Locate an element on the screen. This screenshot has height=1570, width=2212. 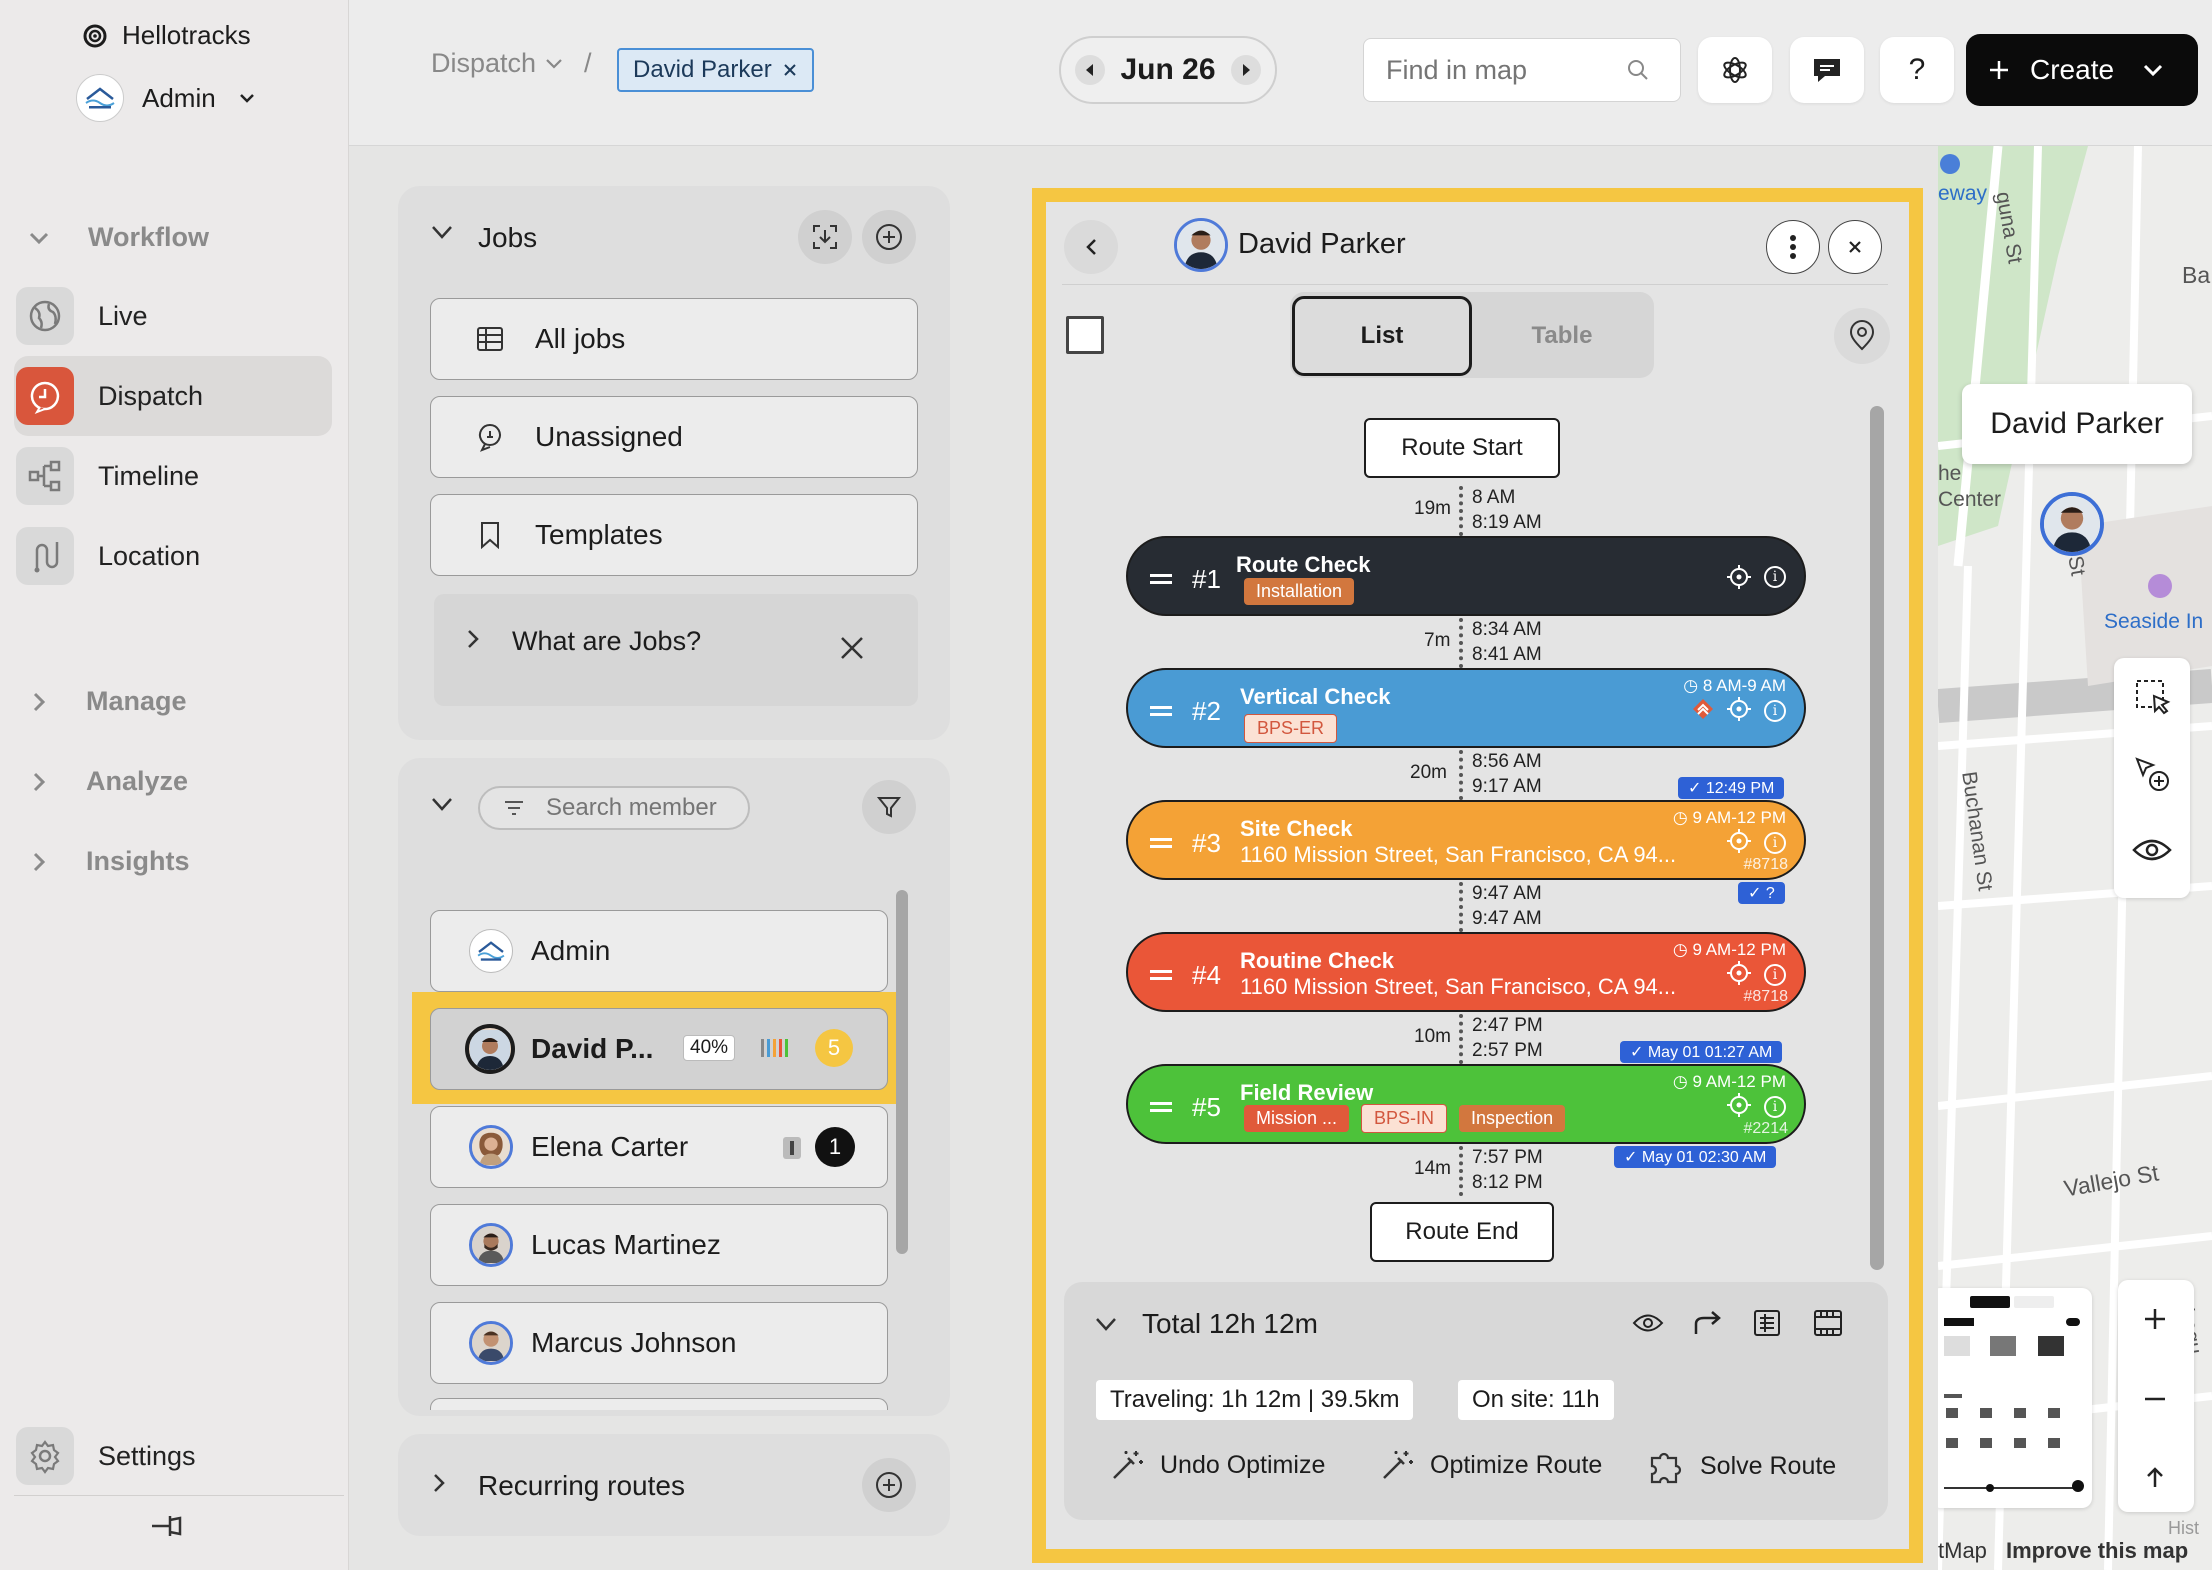
stop-reference: #8718 is located at coordinates (1766, 864).